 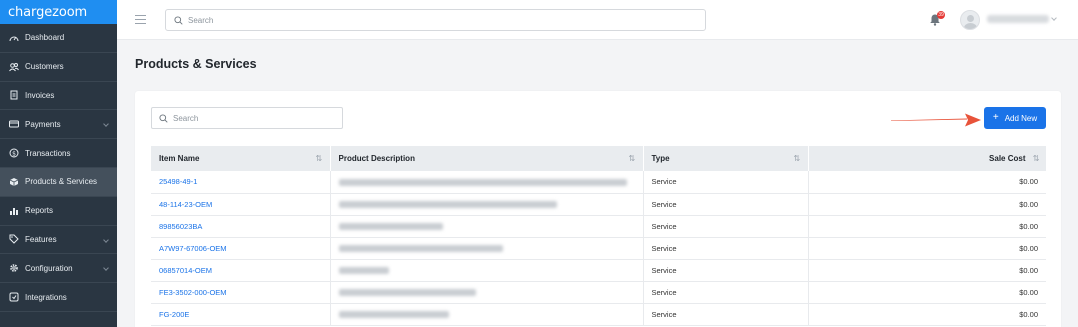 What do you see at coordinates (927, 158) in the screenshot?
I see `column-header-sale-cost: Sale Cost ⇅` at bounding box center [927, 158].